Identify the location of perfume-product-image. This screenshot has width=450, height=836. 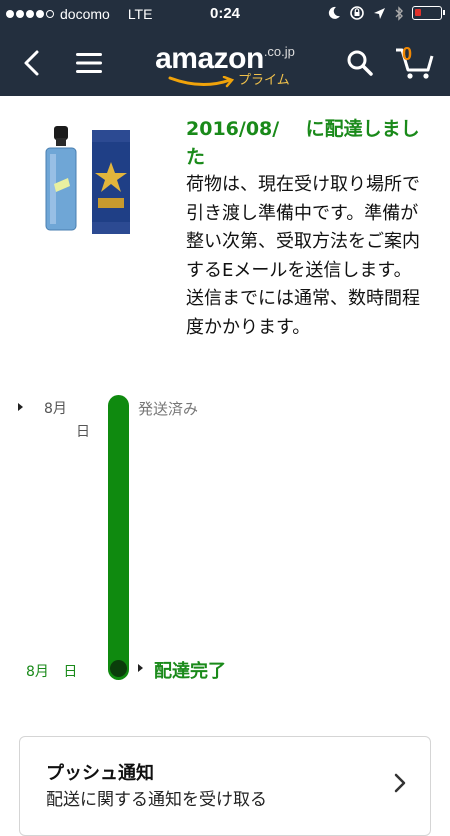
(100, 182).